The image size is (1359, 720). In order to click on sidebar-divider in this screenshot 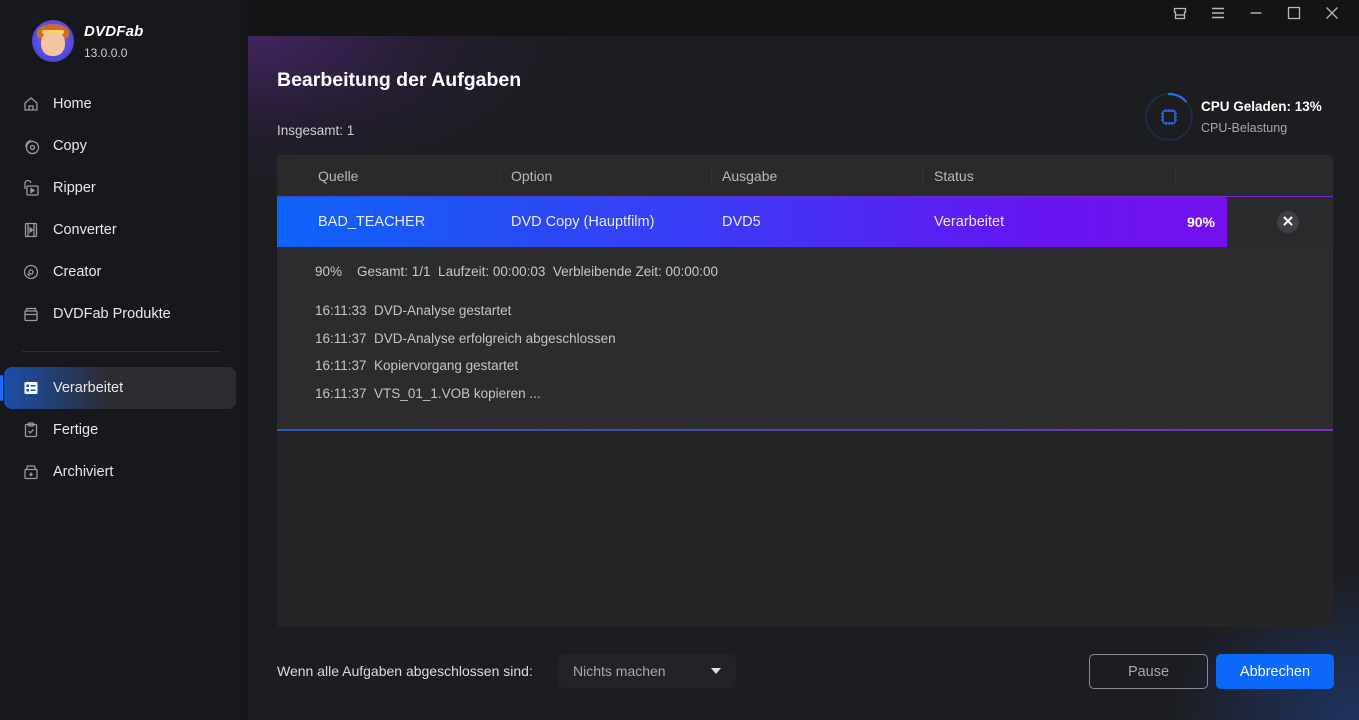, I will do `click(121, 351)`.